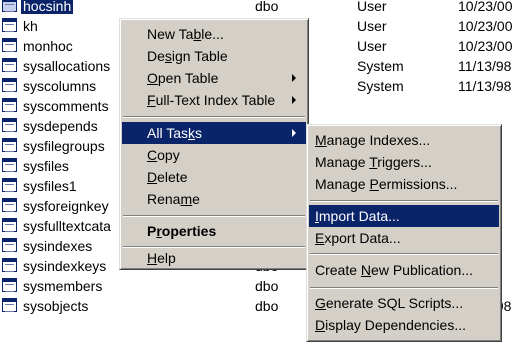  I want to click on table-name: syscomments, so click(66, 106).